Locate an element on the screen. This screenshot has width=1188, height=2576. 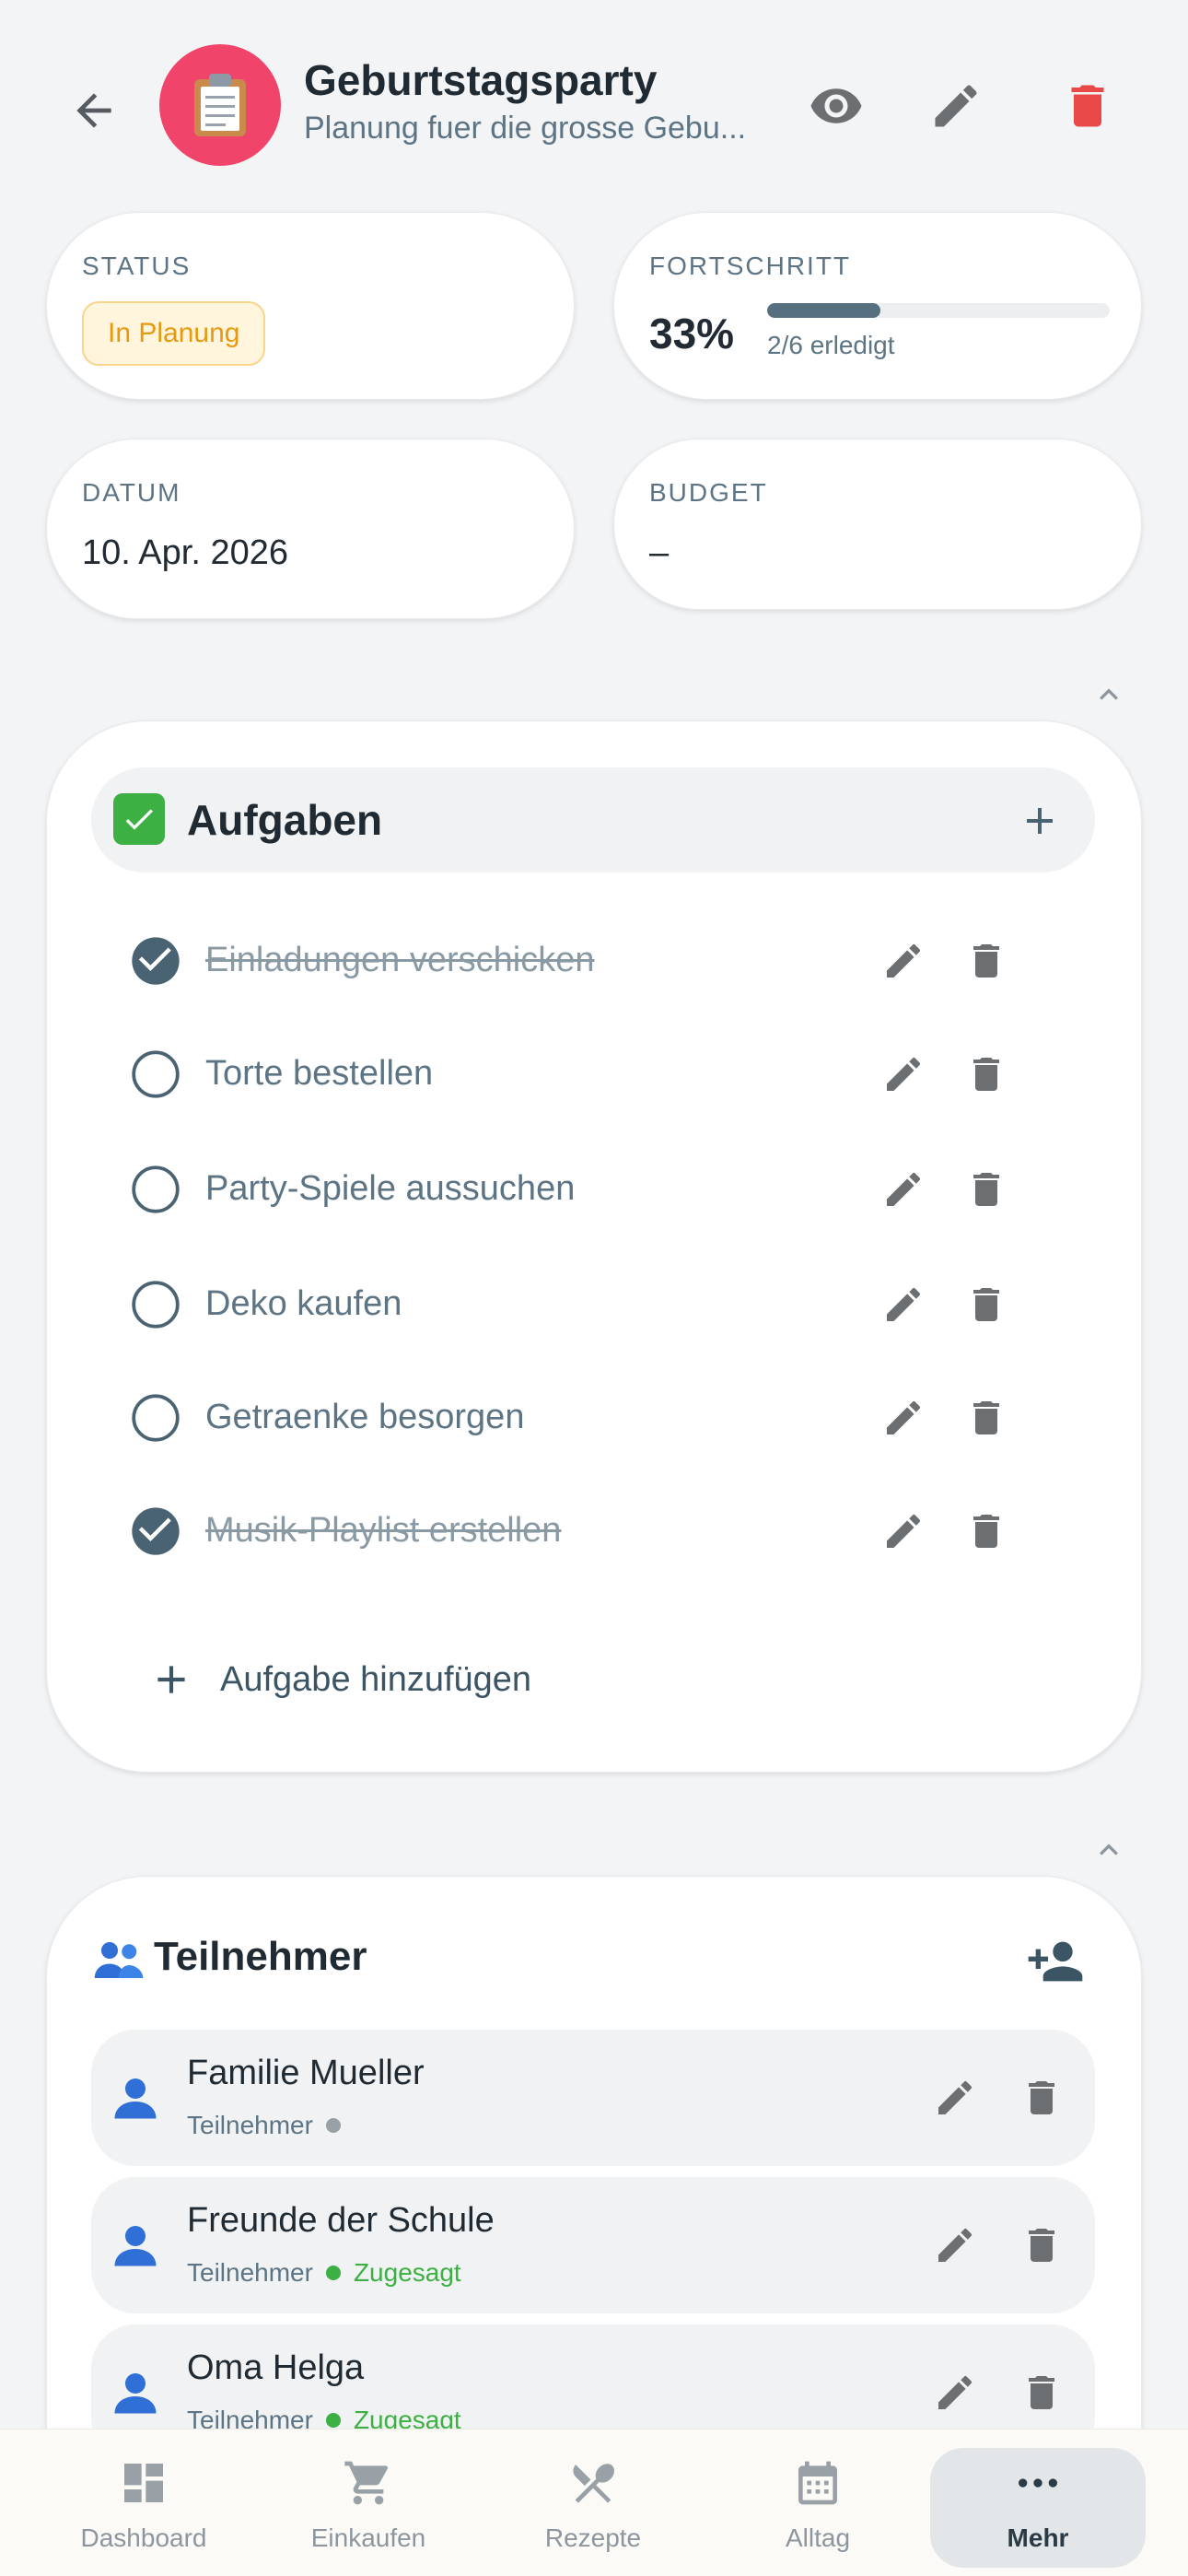
delete-event-button is located at coordinates (1087, 106).